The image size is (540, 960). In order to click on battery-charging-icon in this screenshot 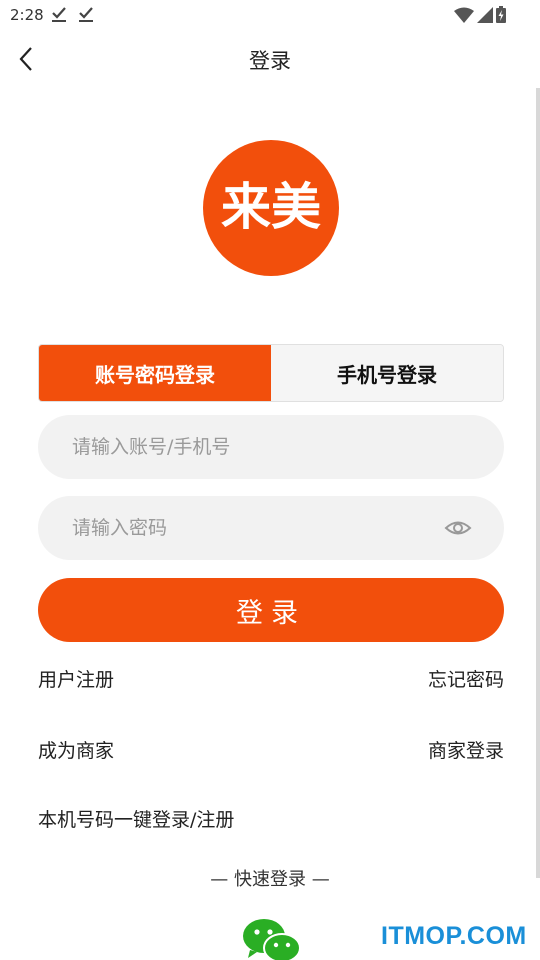, I will do `click(501, 14)`.